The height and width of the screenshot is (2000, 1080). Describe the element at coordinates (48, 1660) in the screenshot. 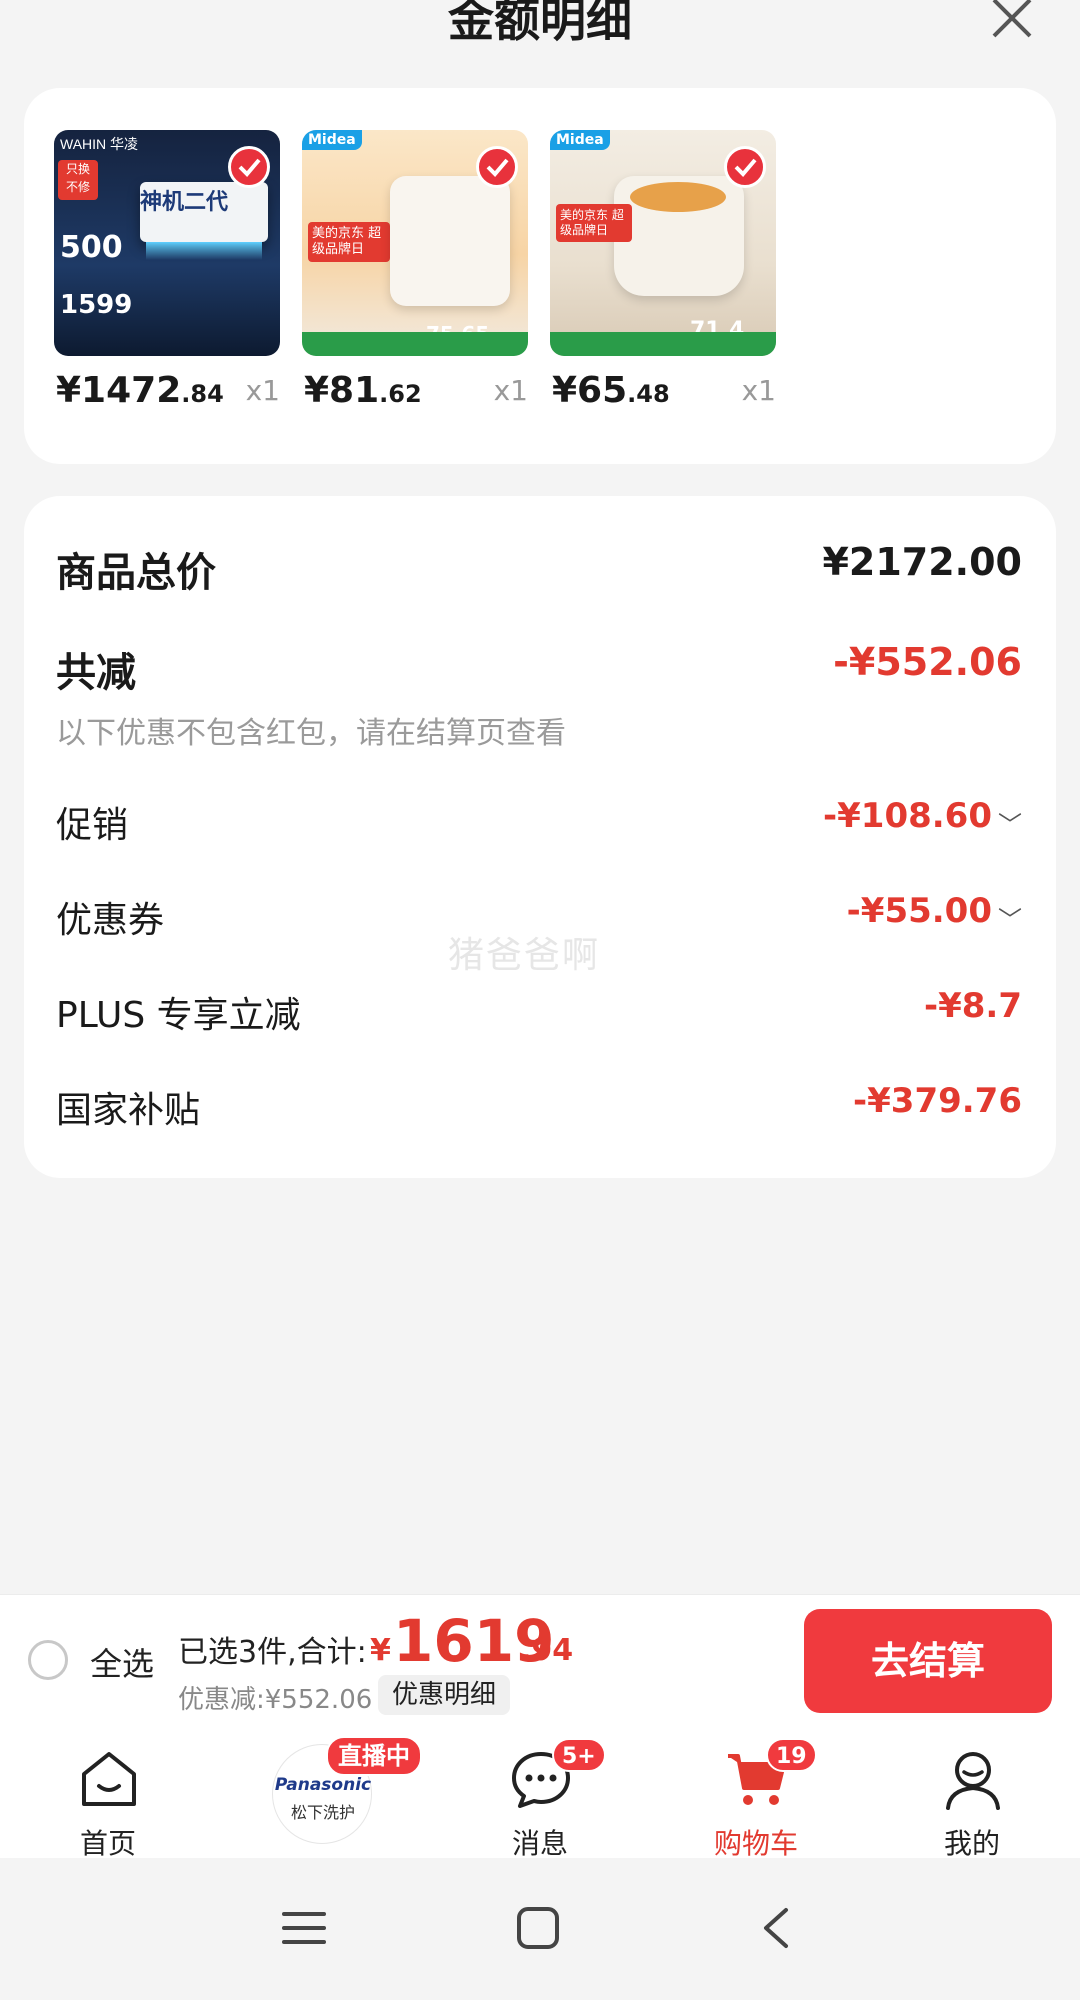

I see `select-all-radio` at that location.